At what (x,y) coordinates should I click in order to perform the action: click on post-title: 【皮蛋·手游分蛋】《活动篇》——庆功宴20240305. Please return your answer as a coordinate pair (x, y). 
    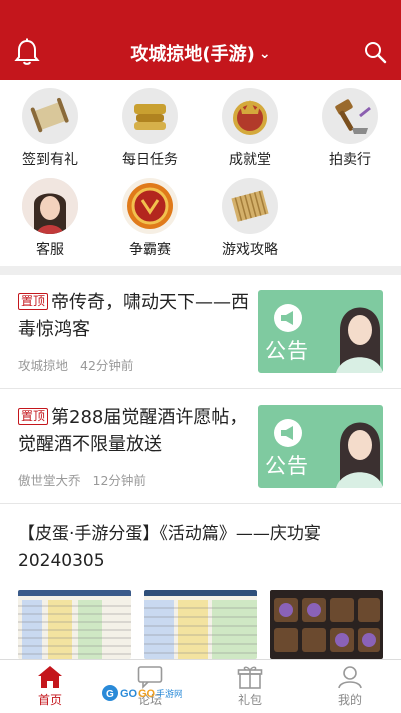
    Looking at the image, I should click on (169, 547).